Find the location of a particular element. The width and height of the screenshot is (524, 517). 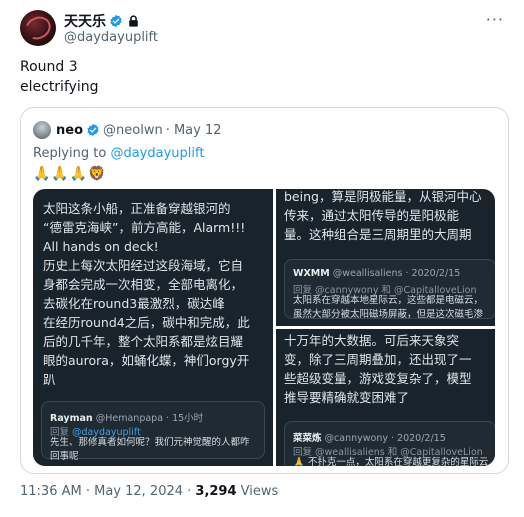

more-icon: ··· is located at coordinates (495, 19).